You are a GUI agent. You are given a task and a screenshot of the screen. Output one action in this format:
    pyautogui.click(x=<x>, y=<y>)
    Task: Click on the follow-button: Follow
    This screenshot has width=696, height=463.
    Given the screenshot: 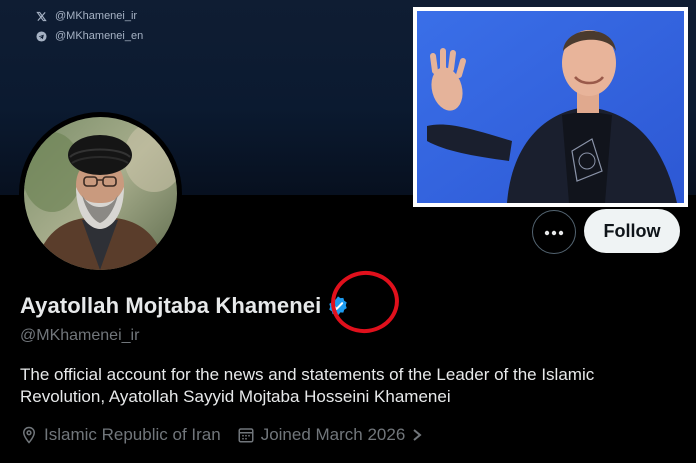 What is the action you would take?
    pyautogui.click(x=632, y=231)
    